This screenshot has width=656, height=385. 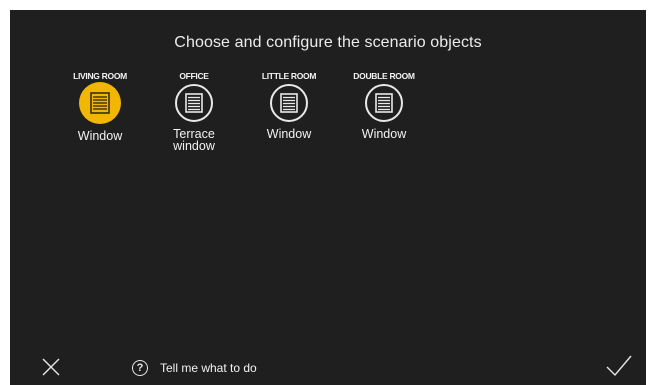 I want to click on room-name: DOUBLE ROOM, so click(x=384, y=76).